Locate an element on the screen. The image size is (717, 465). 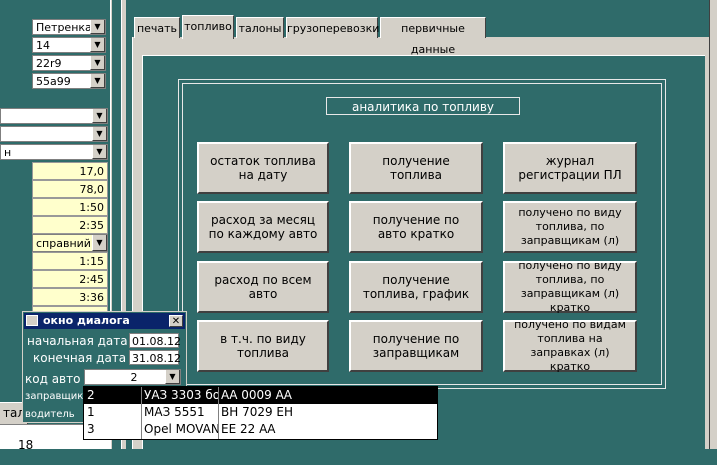
list-cell: 3 is located at coordinates (91, 429).